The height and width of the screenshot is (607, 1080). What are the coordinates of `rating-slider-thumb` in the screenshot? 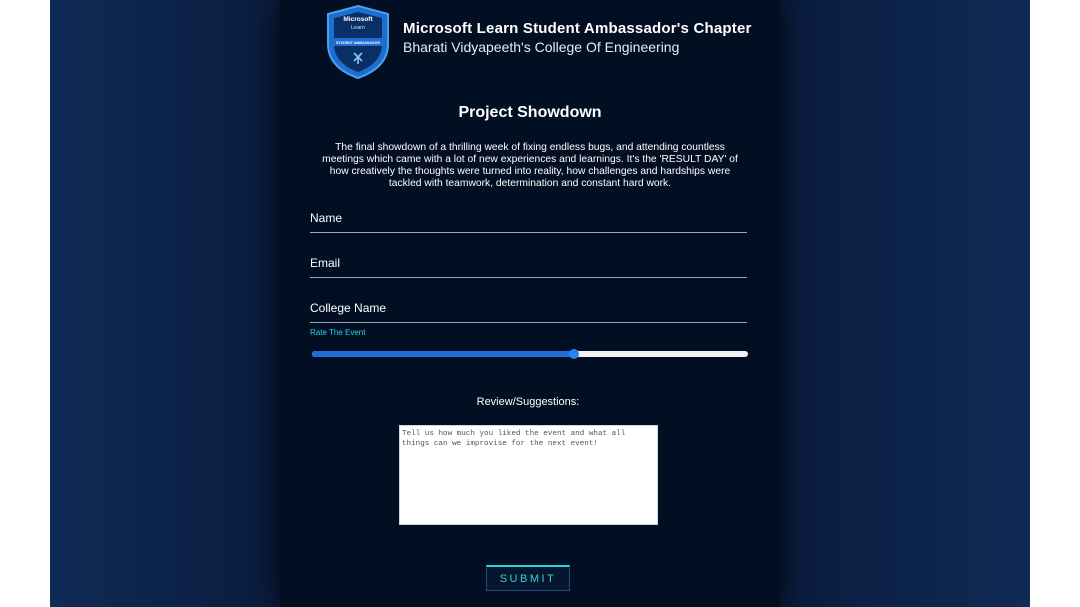 It's located at (573, 354).